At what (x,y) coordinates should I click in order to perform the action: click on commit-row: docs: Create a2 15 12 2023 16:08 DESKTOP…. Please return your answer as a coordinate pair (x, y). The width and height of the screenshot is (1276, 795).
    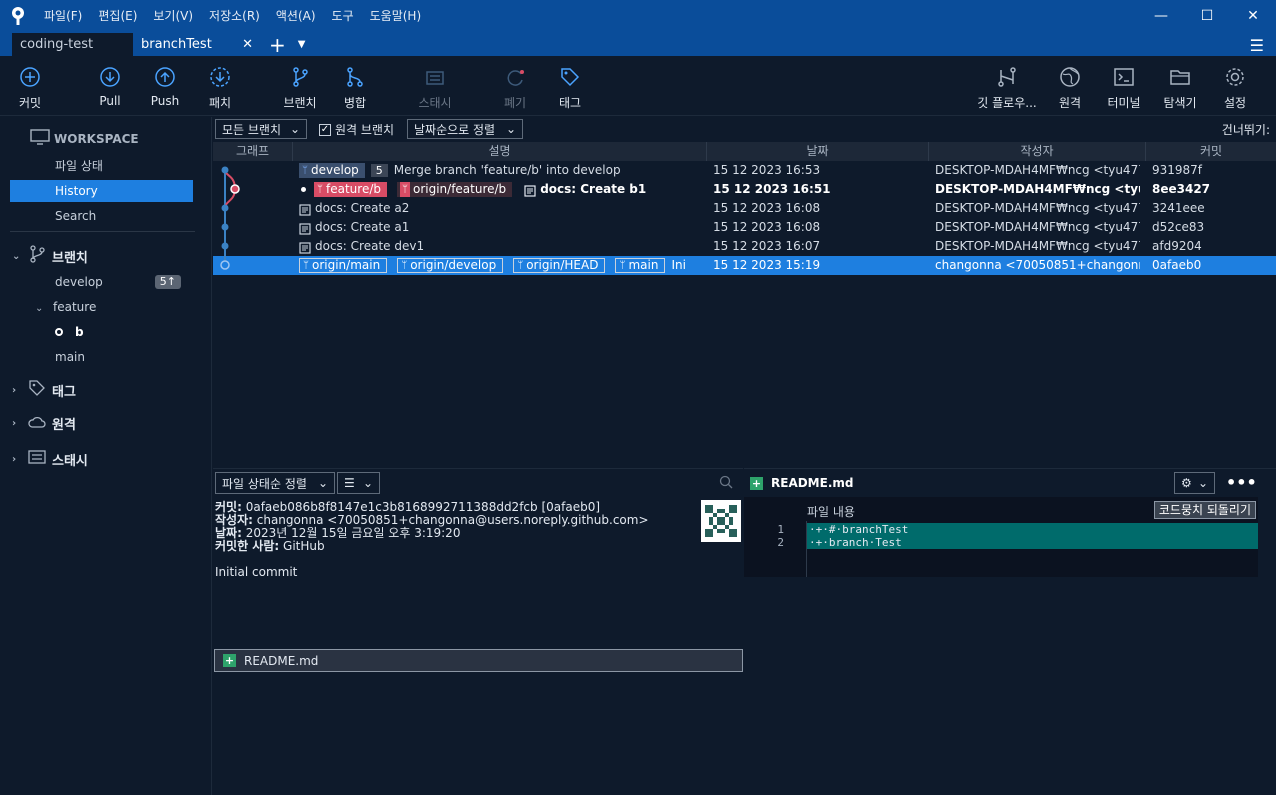
    Looking at the image, I should click on (744, 208).